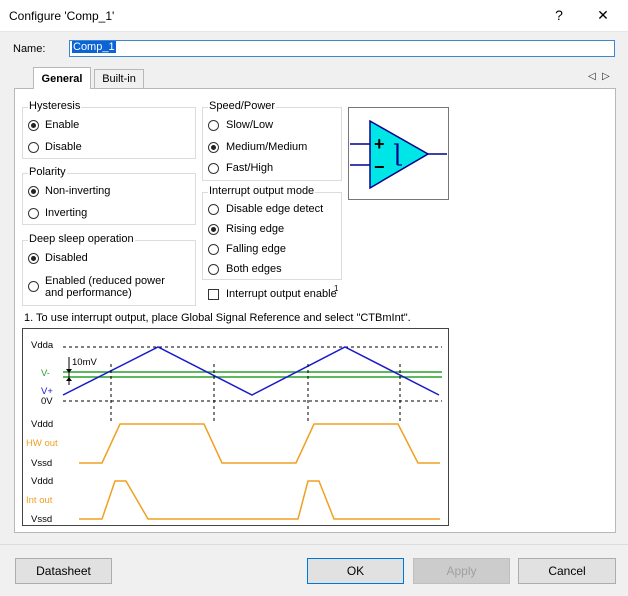 This screenshot has width=628, height=596. I want to click on deep-sleep-enabled-label-line2: and performance), so click(88, 293).